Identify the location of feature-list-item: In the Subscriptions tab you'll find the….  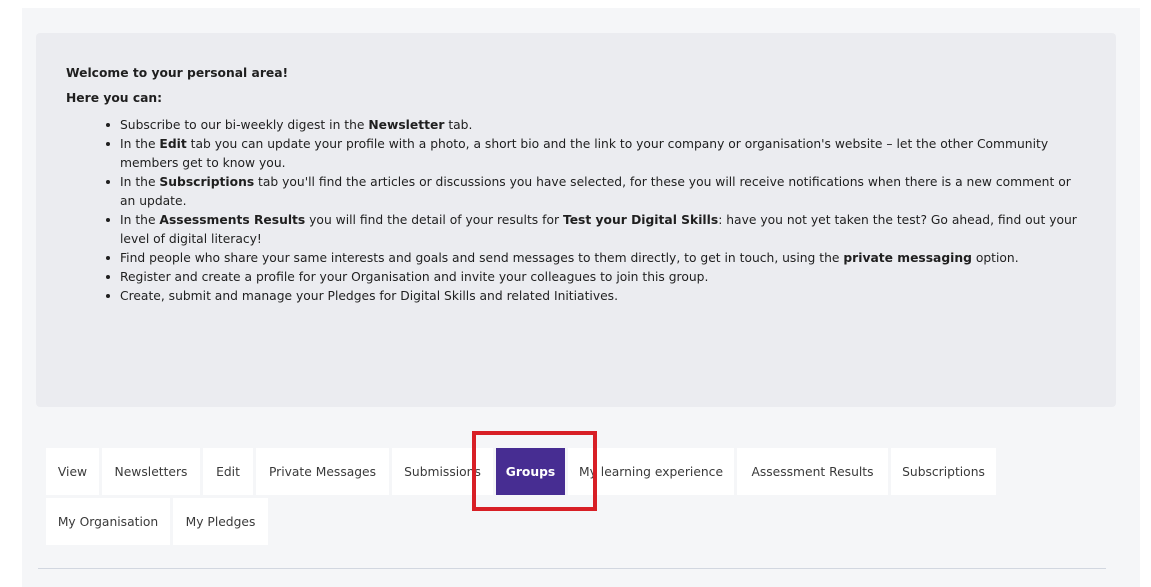
(597, 192).